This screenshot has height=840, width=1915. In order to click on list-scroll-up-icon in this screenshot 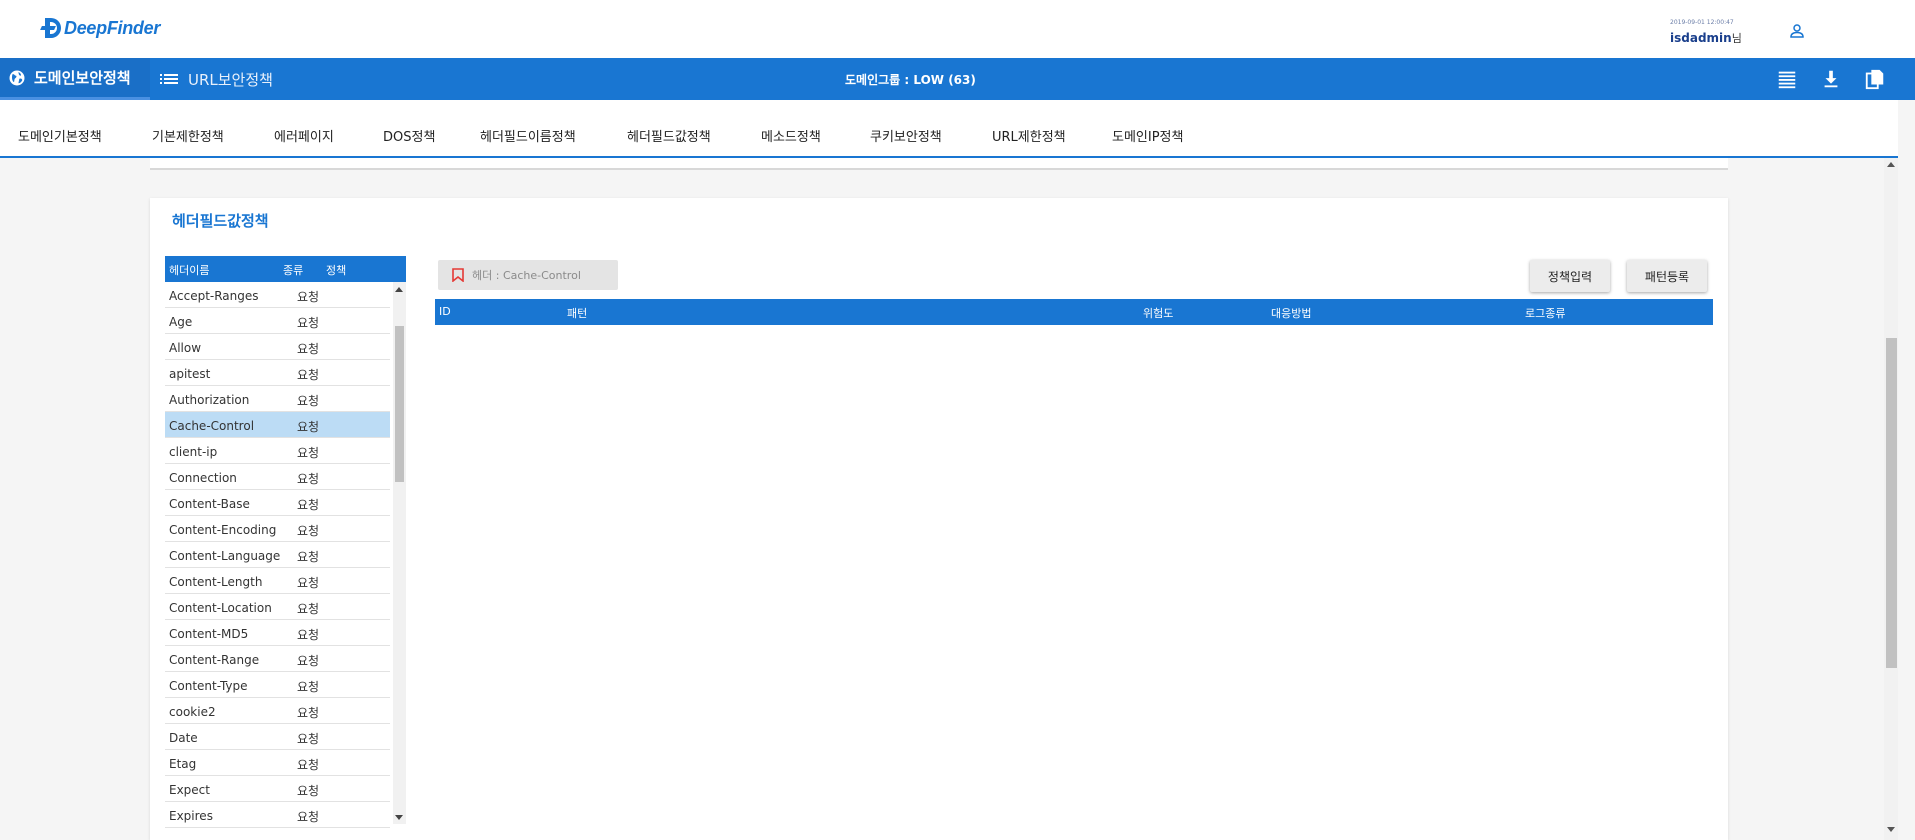, I will do `click(399, 289)`.